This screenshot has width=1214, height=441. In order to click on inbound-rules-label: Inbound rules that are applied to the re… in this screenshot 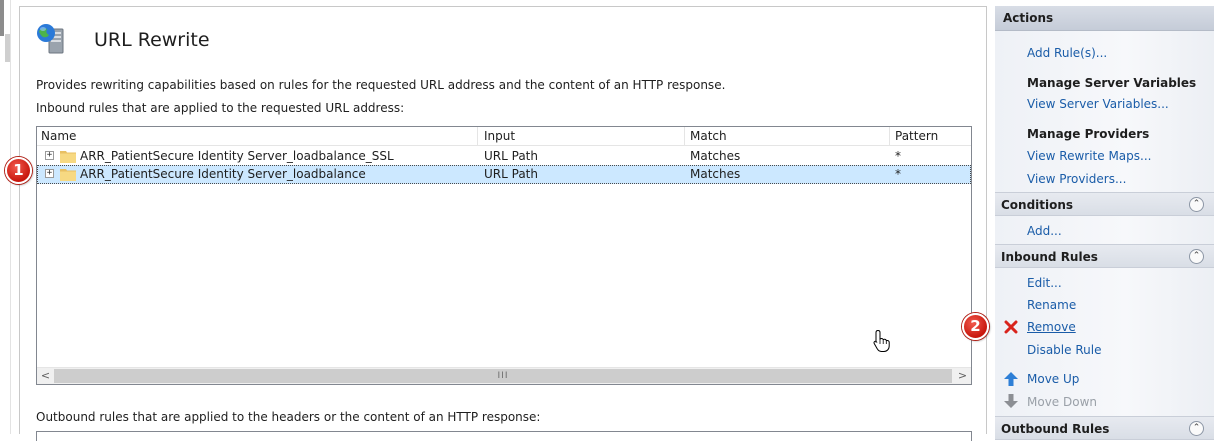, I will do `click(220, 108)`.